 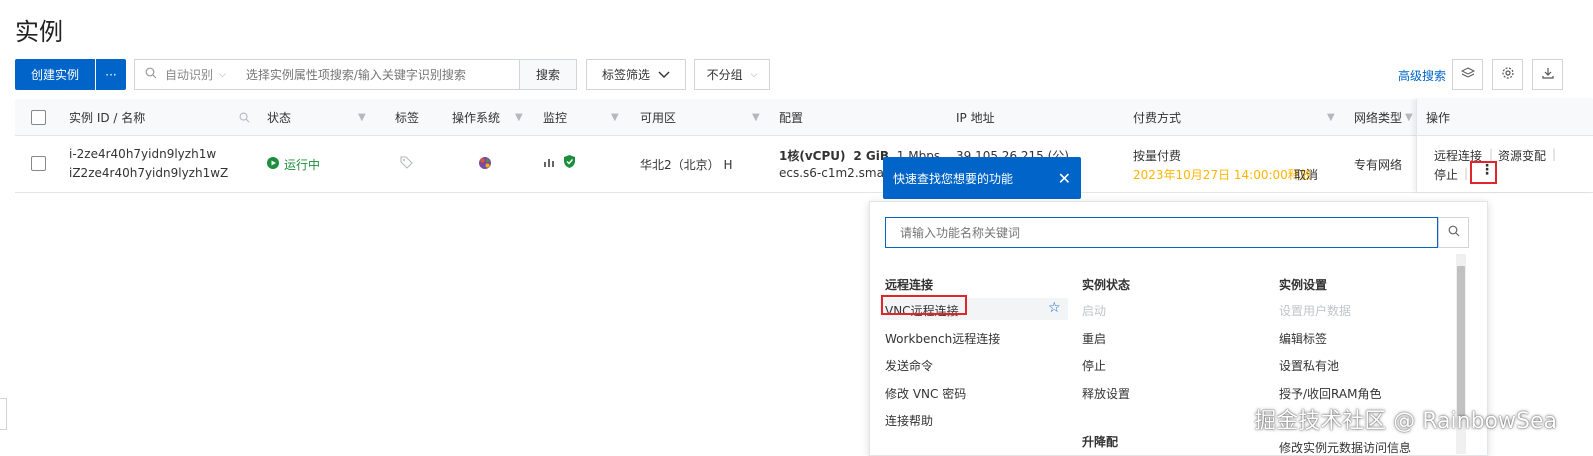 I want to click on menu-item-vnc-password: 修改 VNC 密码, so click(x=925, y=393).